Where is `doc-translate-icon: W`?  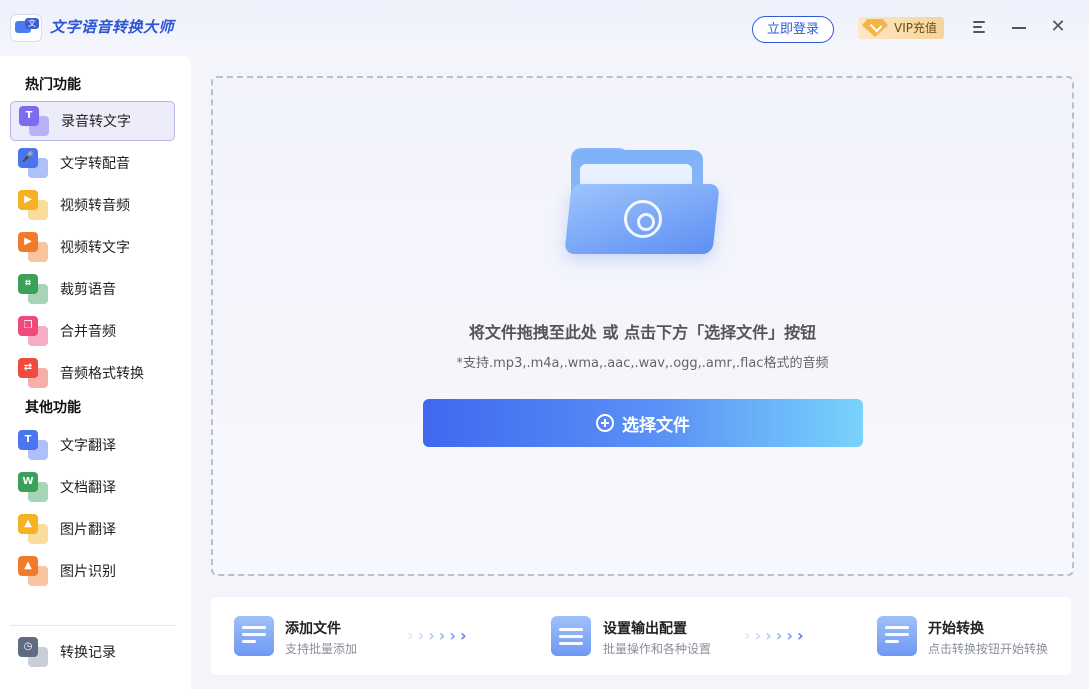 doc-translate-icon: W is located at coordinates (33, 487).